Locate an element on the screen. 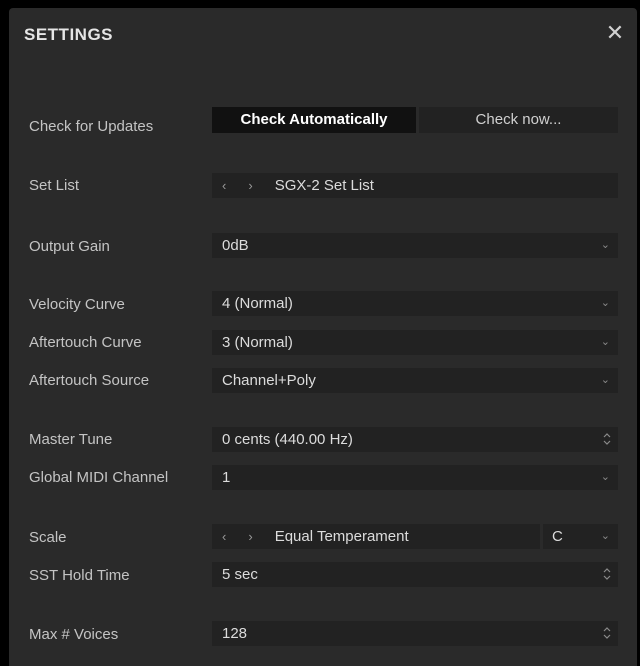 Image resolution: width=640 pixels, height=666 pixels. scale-value: Equal Temperament is located at coordinates (341, 536).